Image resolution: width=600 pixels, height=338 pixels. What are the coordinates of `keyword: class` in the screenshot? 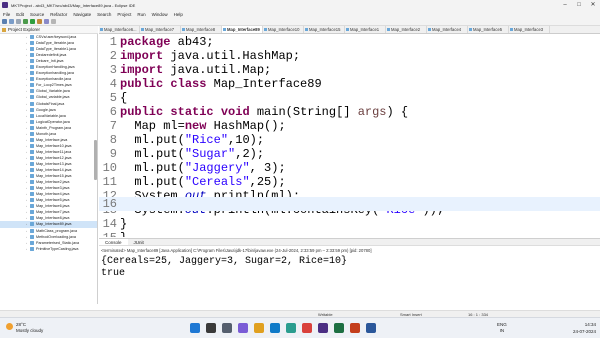 It's located at (188, 84).